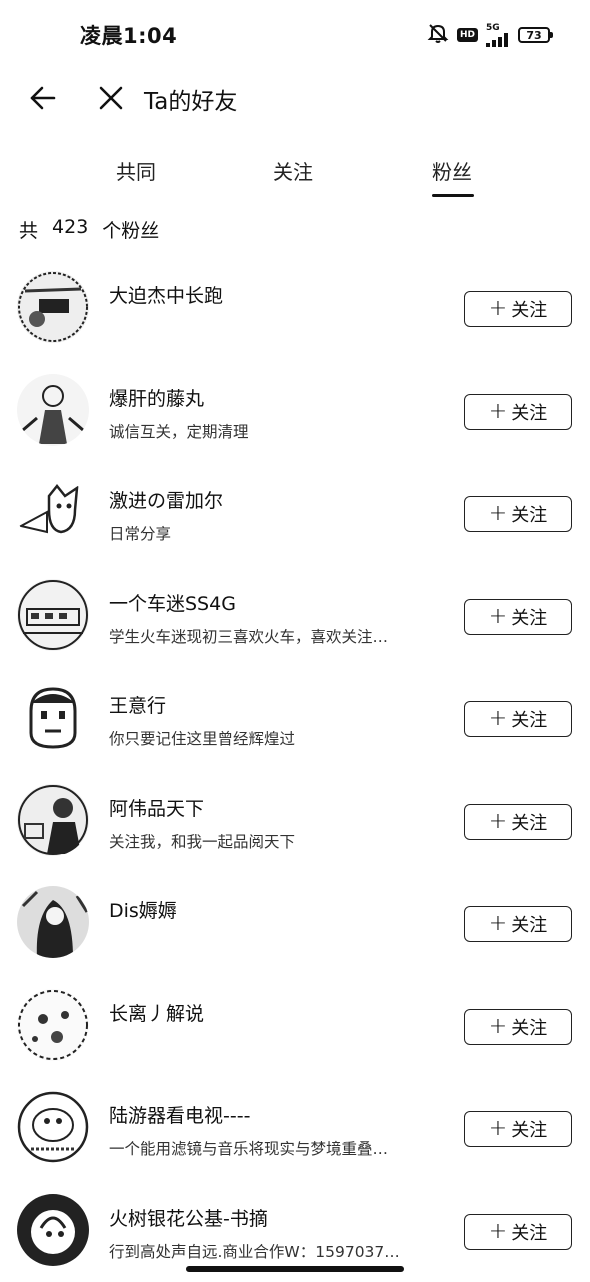 Image resolution: width=590 pixels, height=1282 pixels. Describe the element at coordinates (28, 229) in the screenshot. I see `count-prefix: 共` at that location.